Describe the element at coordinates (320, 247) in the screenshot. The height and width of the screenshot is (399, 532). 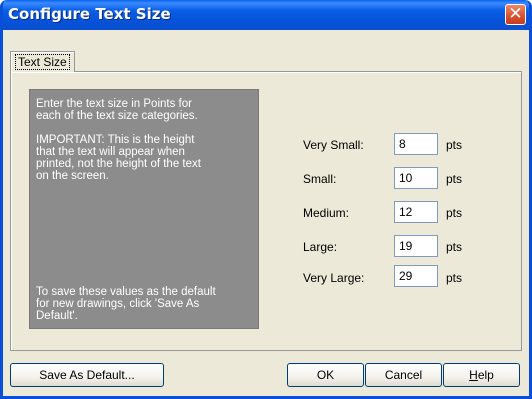
I see `large-label: Large:` at that location.